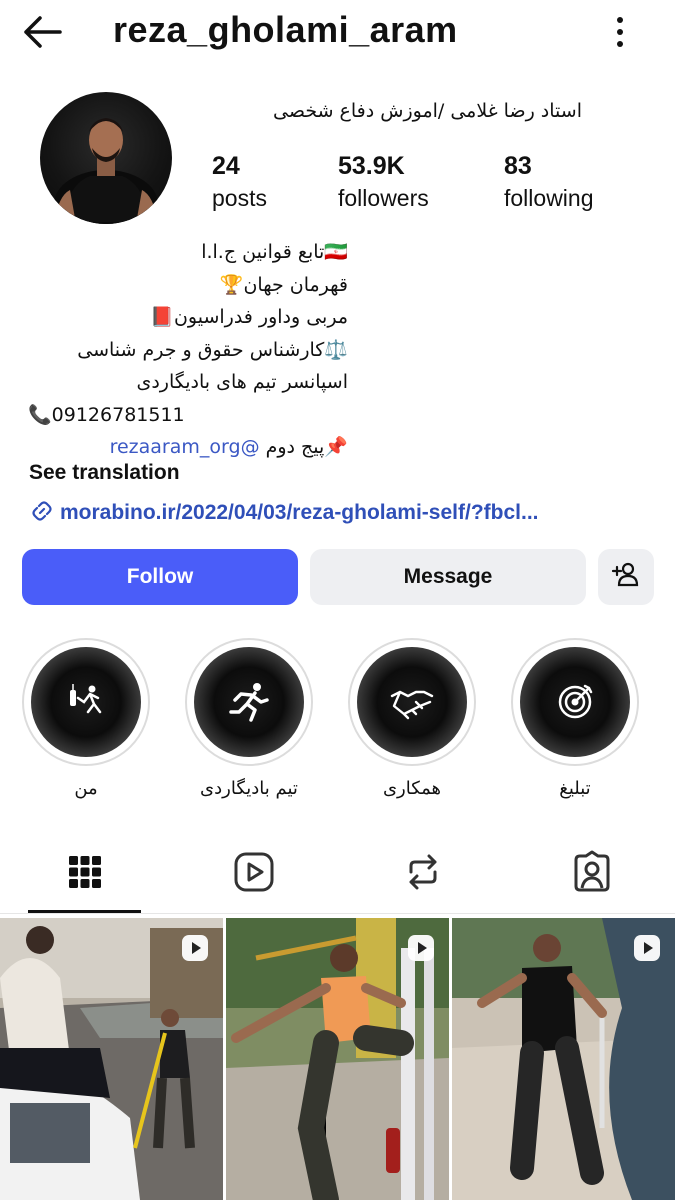 Image resolution: width=675 pixels, height=1200 pixels. I want to click on profile-avatar, so click(106, 158).